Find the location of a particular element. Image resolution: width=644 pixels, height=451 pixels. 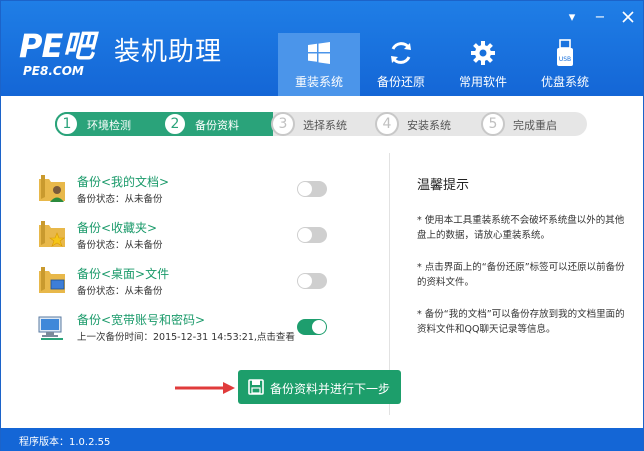

step-number: 2 is located at coordinates (175, 124).